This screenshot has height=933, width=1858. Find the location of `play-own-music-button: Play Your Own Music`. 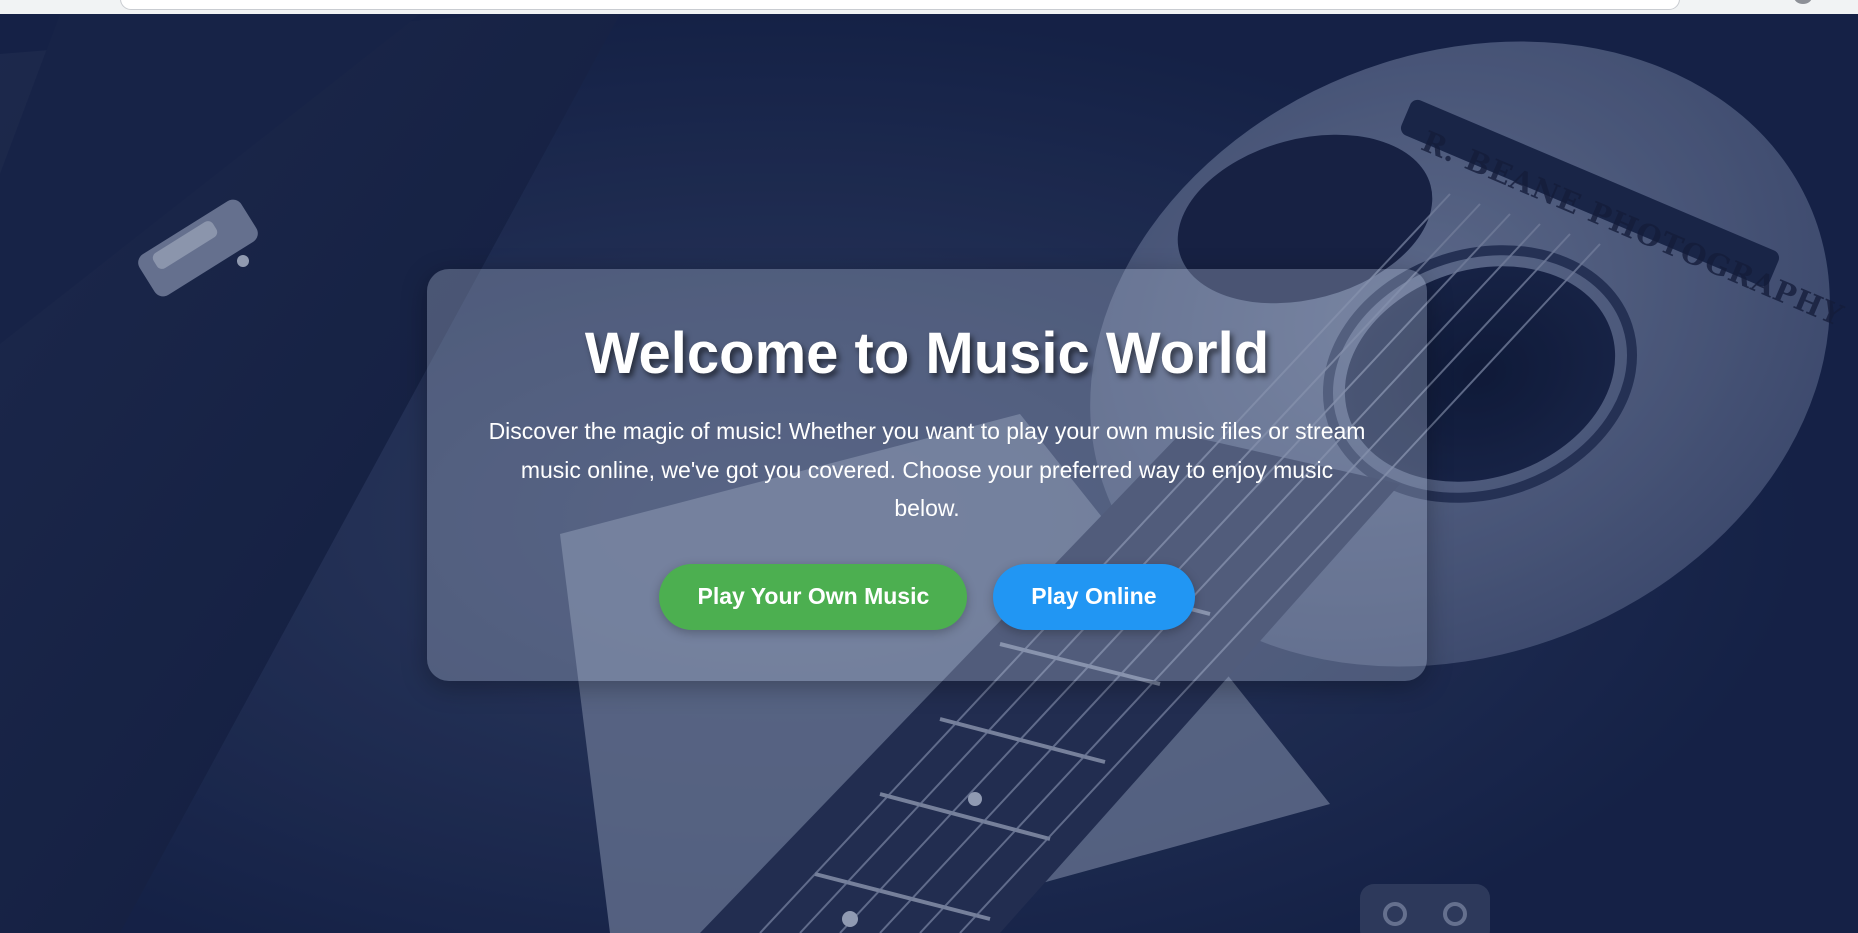

play-own-music-button: Play Your Own Music is located at coordinates (813, 596).